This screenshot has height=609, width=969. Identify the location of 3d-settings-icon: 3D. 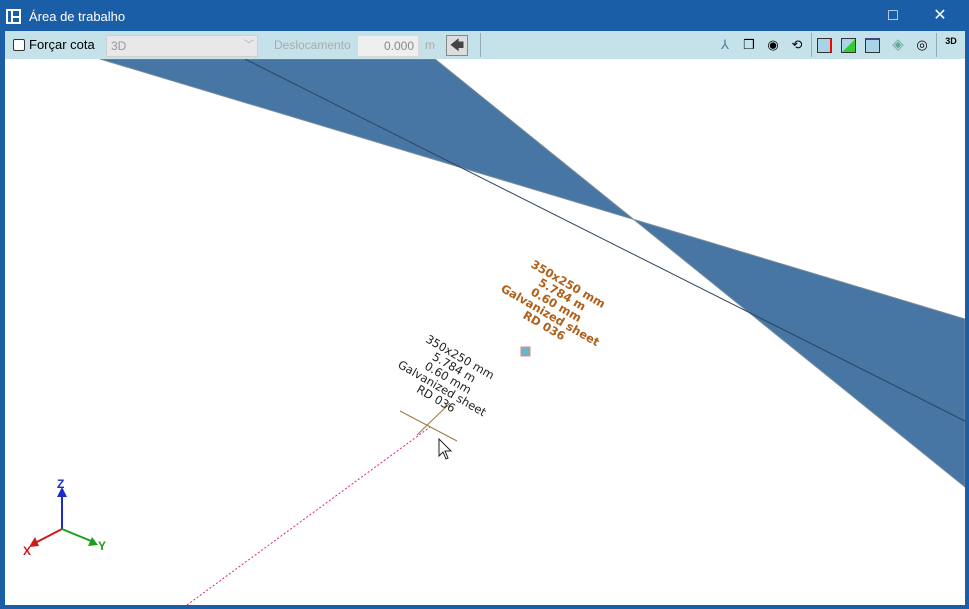
(951, 45).